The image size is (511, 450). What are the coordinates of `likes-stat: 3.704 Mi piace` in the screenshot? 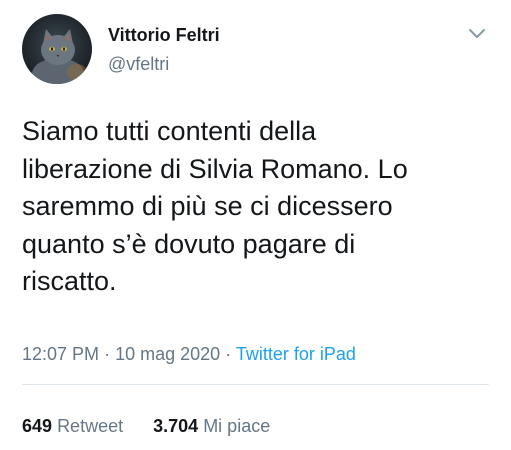 It's located at (211, 426).